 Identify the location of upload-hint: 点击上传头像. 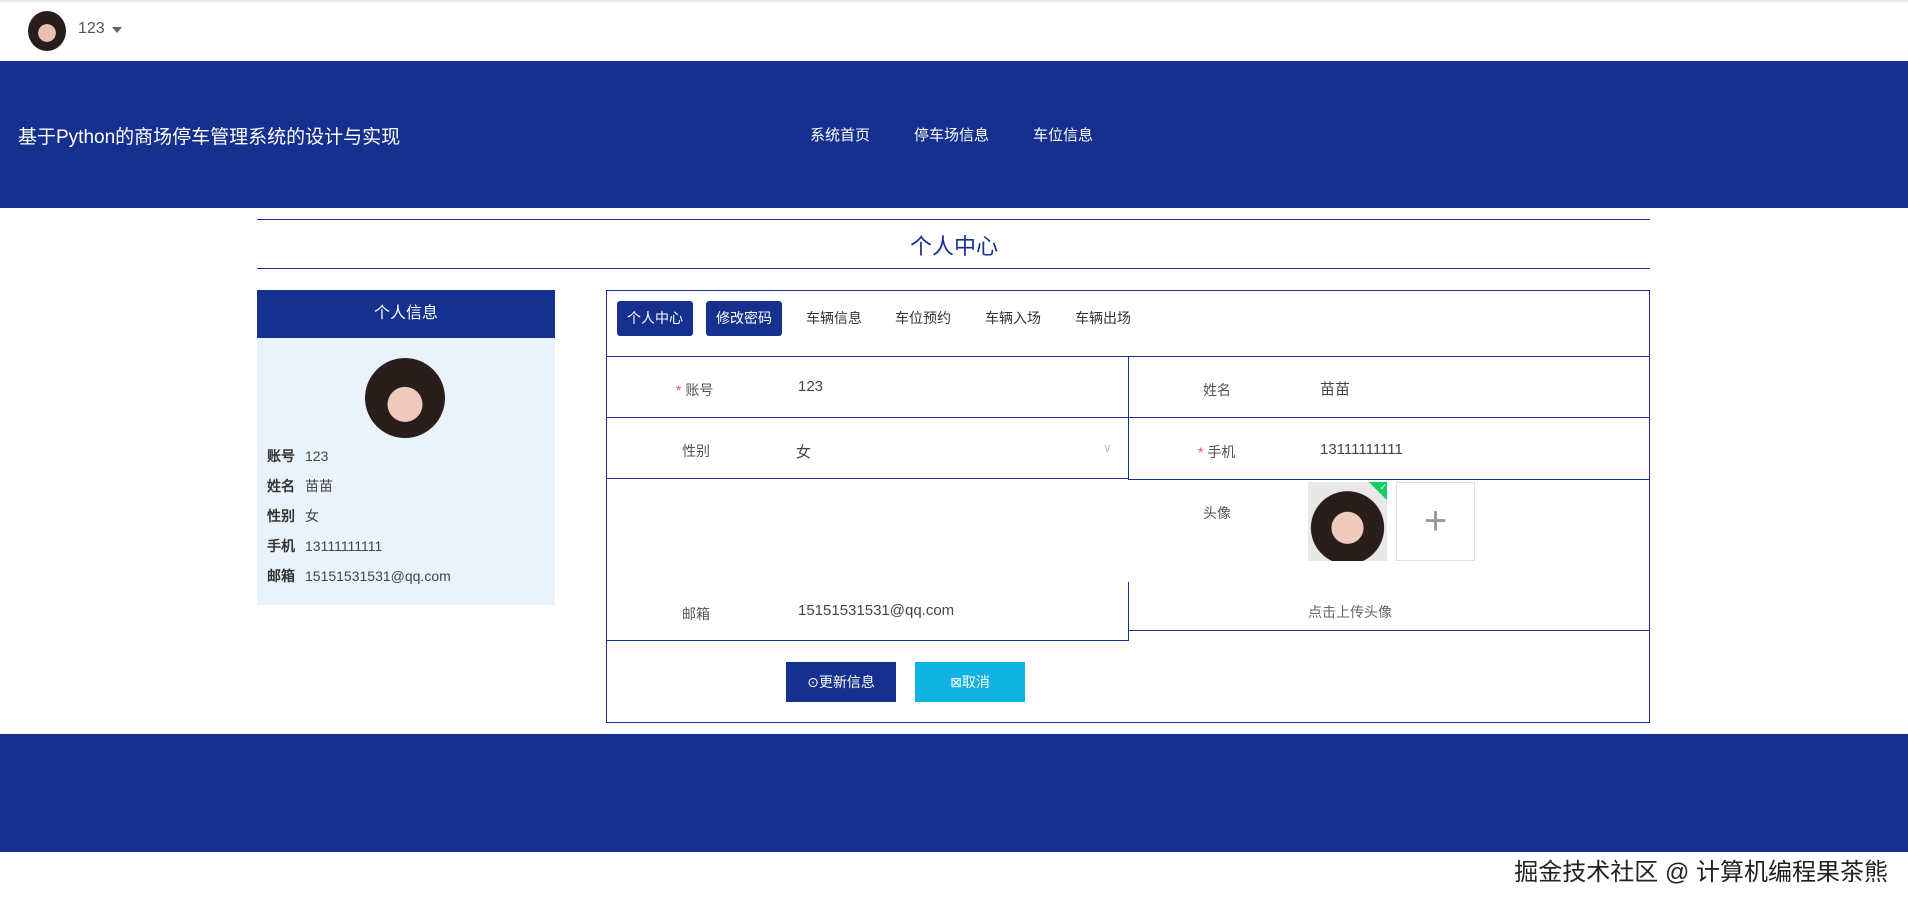
(1350, 612).